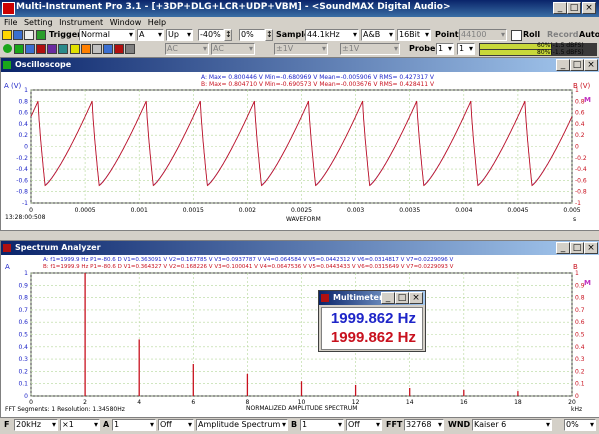  What do you see at coordinates (22, 180) in the screenshot?
I see `osc-y-tick-label-a: -0.6` at bounding box center [22, 180].